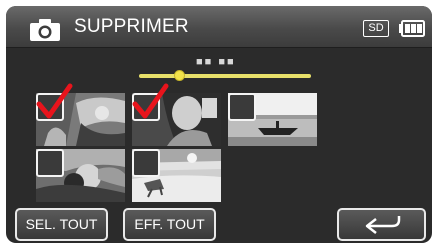 Image resolution: width=439 pixels, height=249 pixels. I want to click on page-slider, so click(225, 76).